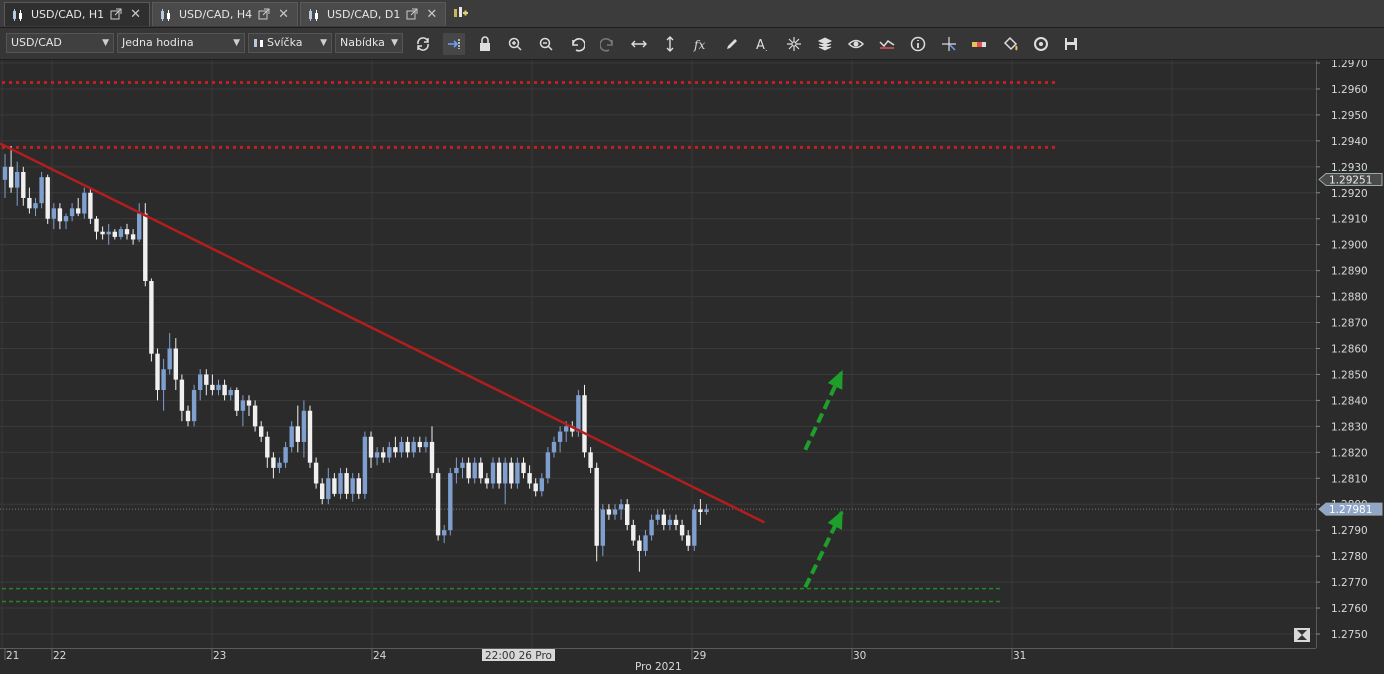 Image resolution: width=1384 pixels, height=674 pixels. What do you see at coordinates (763, 44) in the screenshot?
I see `text-icon: A.` at bounding box center [763, 44].